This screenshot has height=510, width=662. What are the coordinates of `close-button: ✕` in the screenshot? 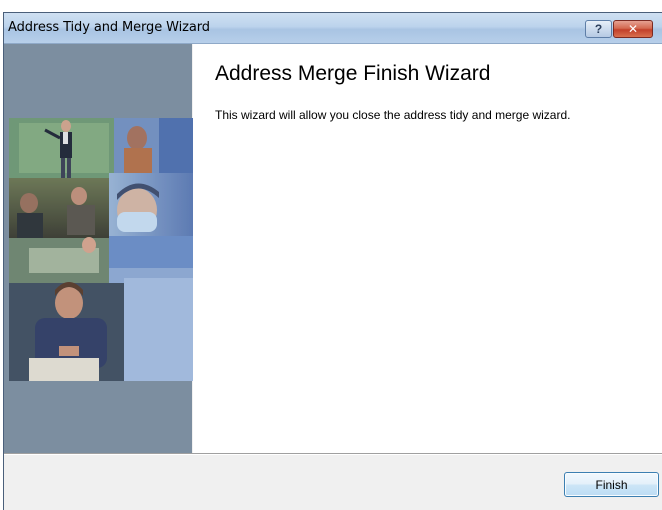 It's located at (633, 29).